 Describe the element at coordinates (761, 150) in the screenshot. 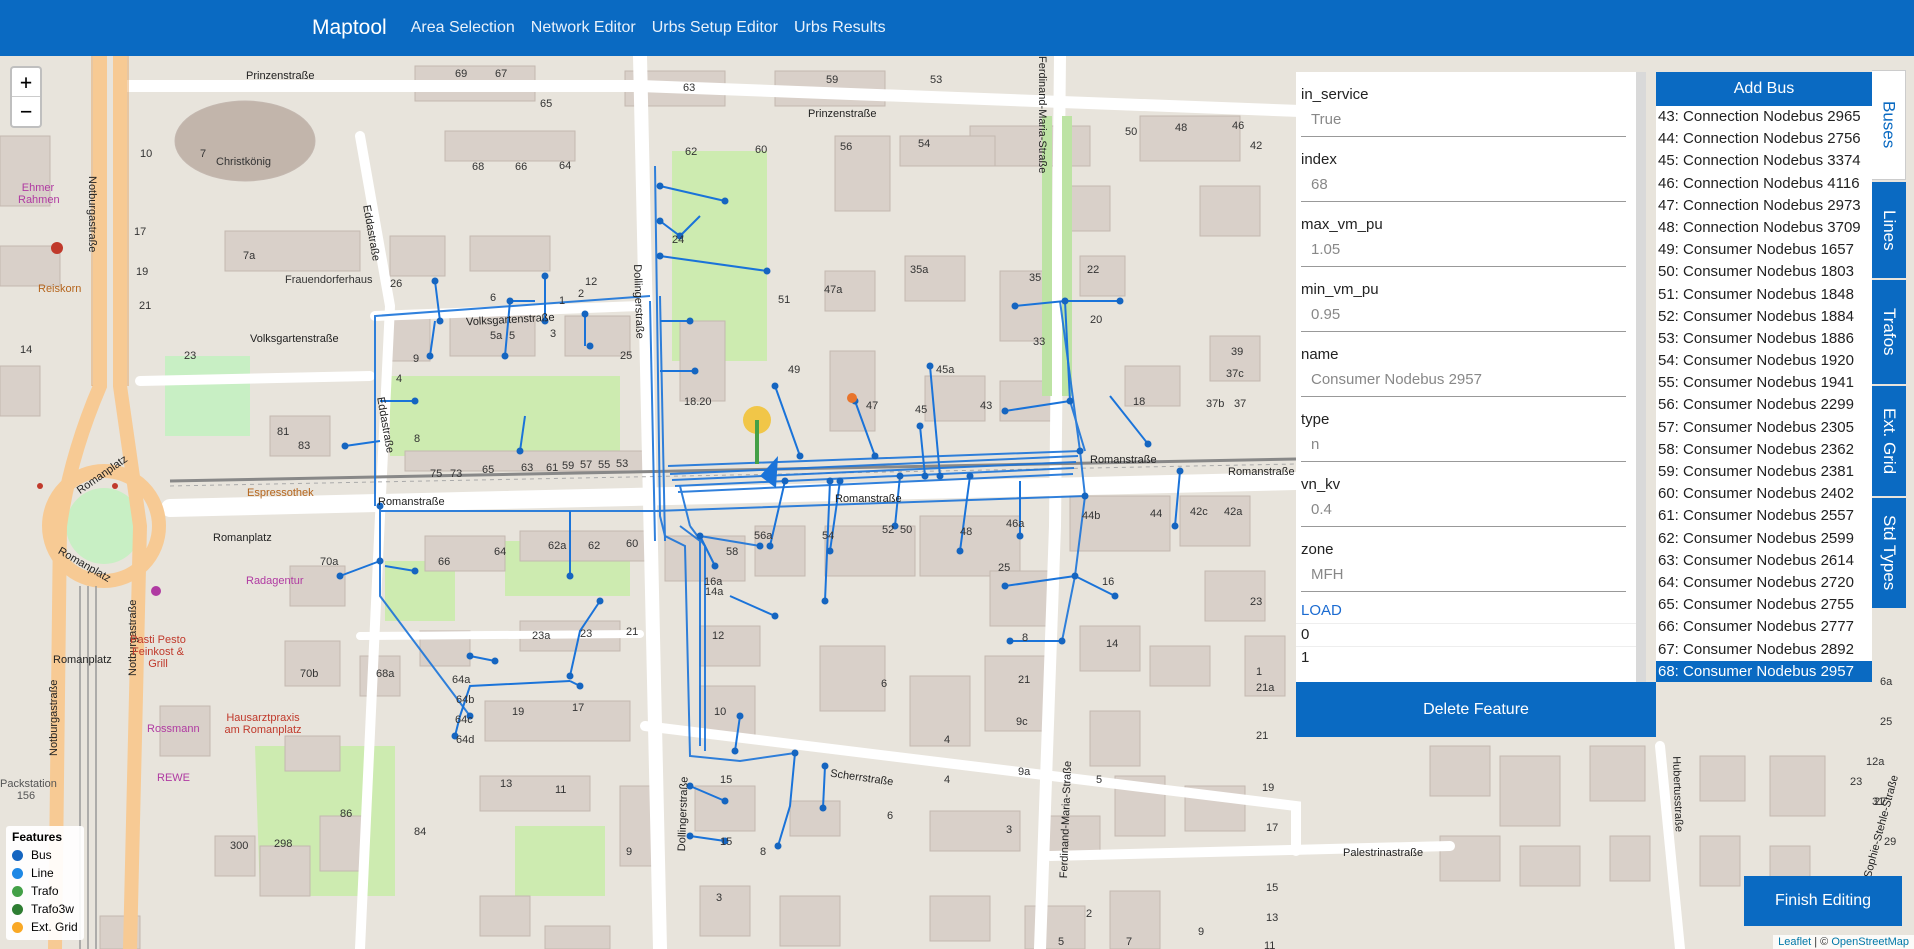

I see `house-number: 60` at that location.